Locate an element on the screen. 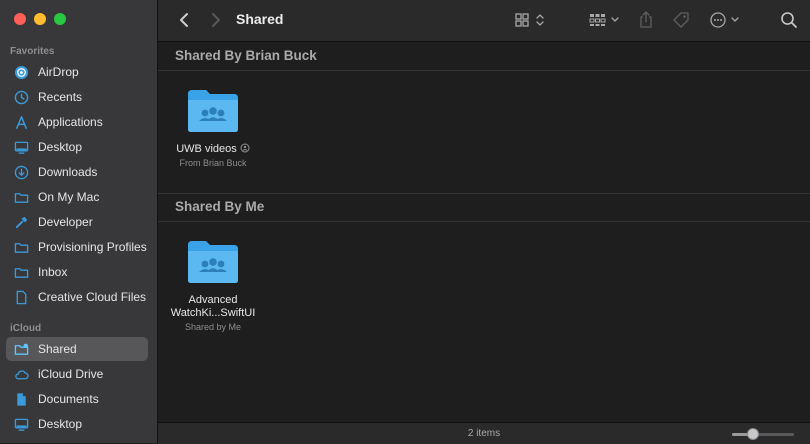 The image size is (810, 444). sidebar-item-documents: Documents is located at coordinates (77, 399).